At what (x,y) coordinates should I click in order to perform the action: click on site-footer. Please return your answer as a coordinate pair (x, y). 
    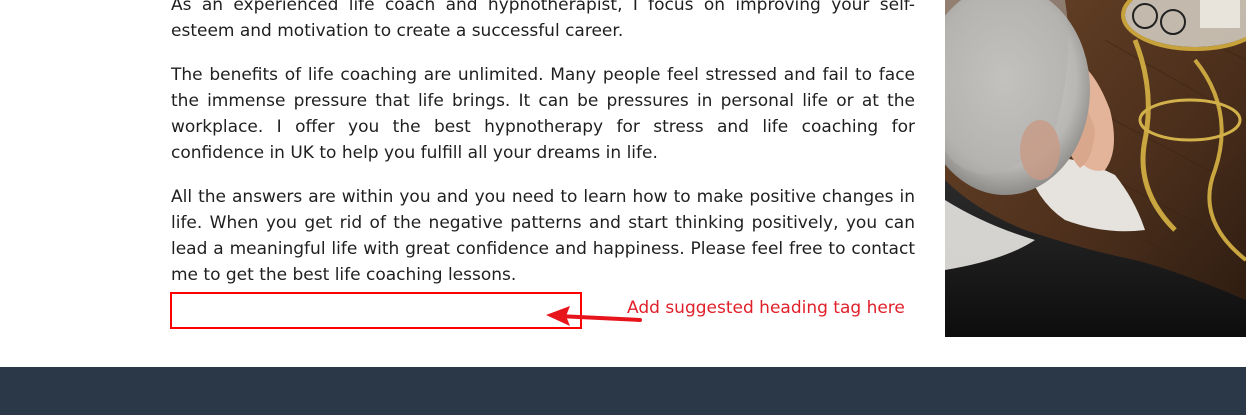
    Looking at the image, I should click on (623, 391).